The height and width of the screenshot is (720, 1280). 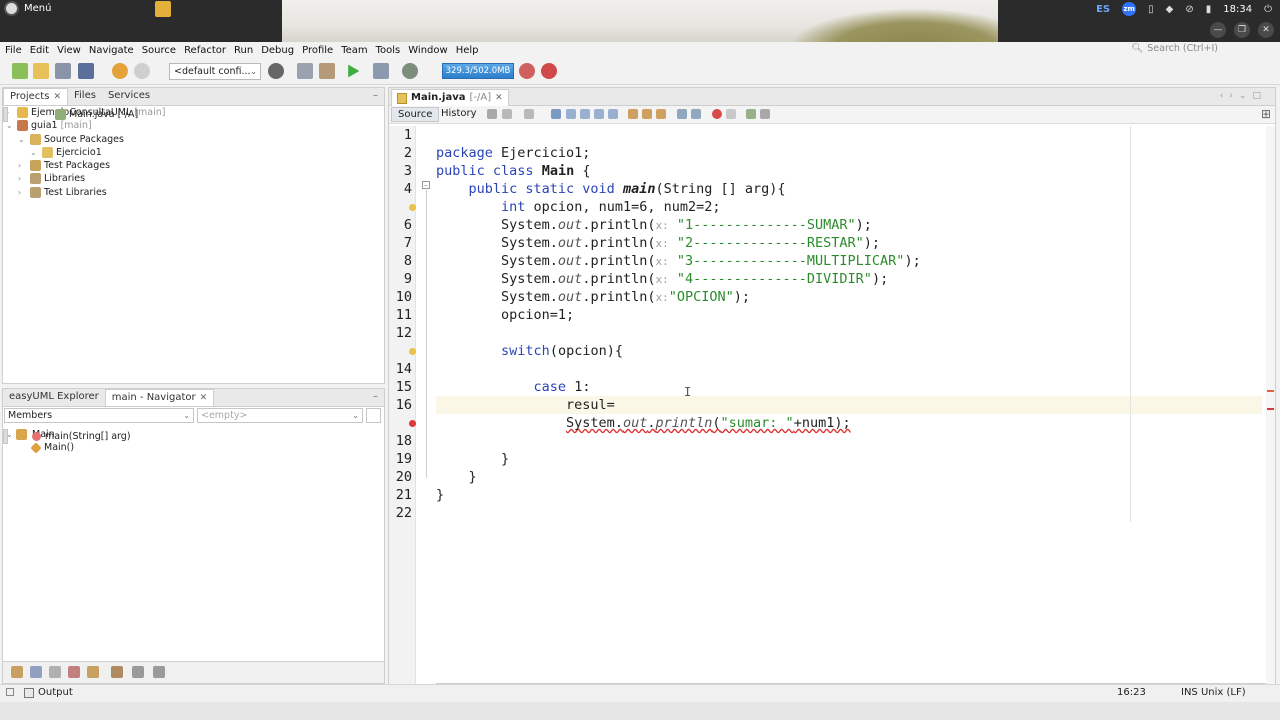 I want to click on tab-easyuml-explorer: easyUML Explorer, so click(x=54, y=397).